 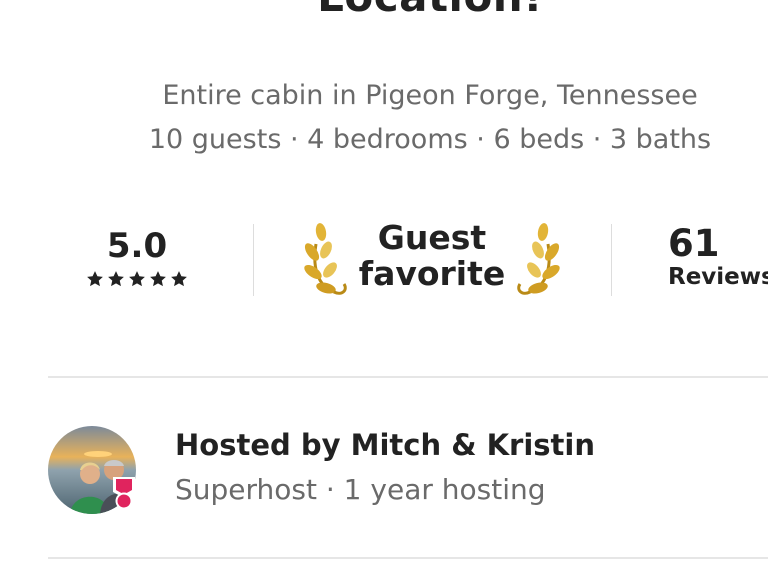 What do you see at coordinates (360, 489) in the screenshot?
I see `host-subtitle: Superhost · 1 year hosting` at bounding box center [360, 489].